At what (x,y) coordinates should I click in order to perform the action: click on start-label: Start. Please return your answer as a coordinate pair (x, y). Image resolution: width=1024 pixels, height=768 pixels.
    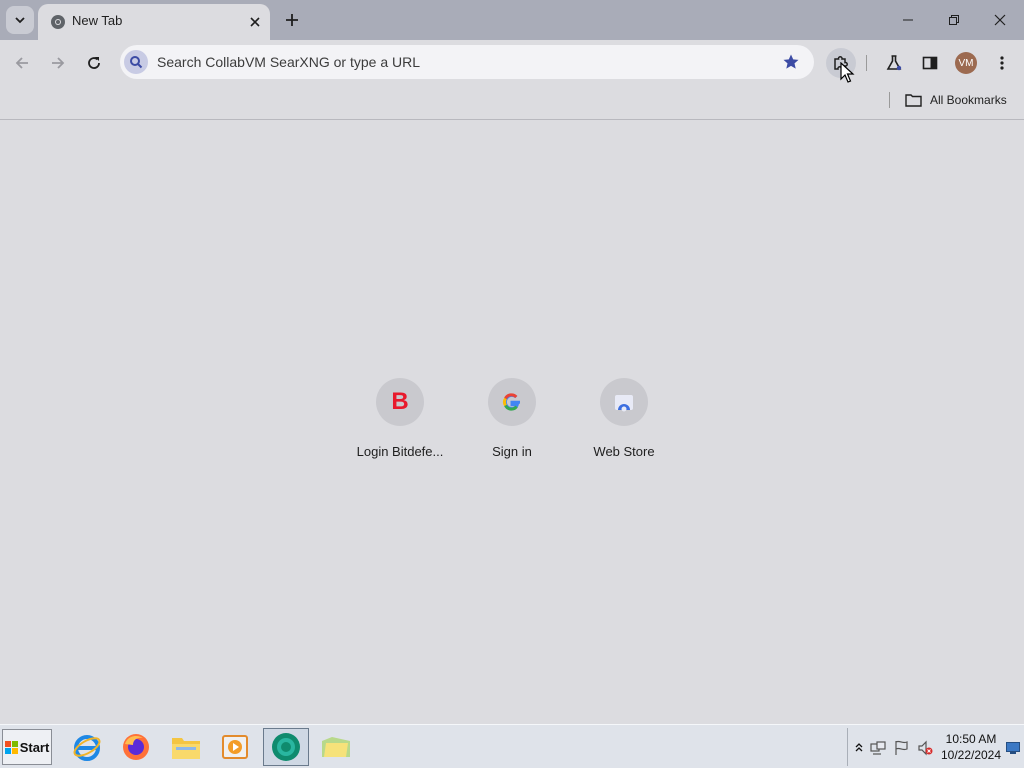
    Looking at the image, I should click on (34, 747).